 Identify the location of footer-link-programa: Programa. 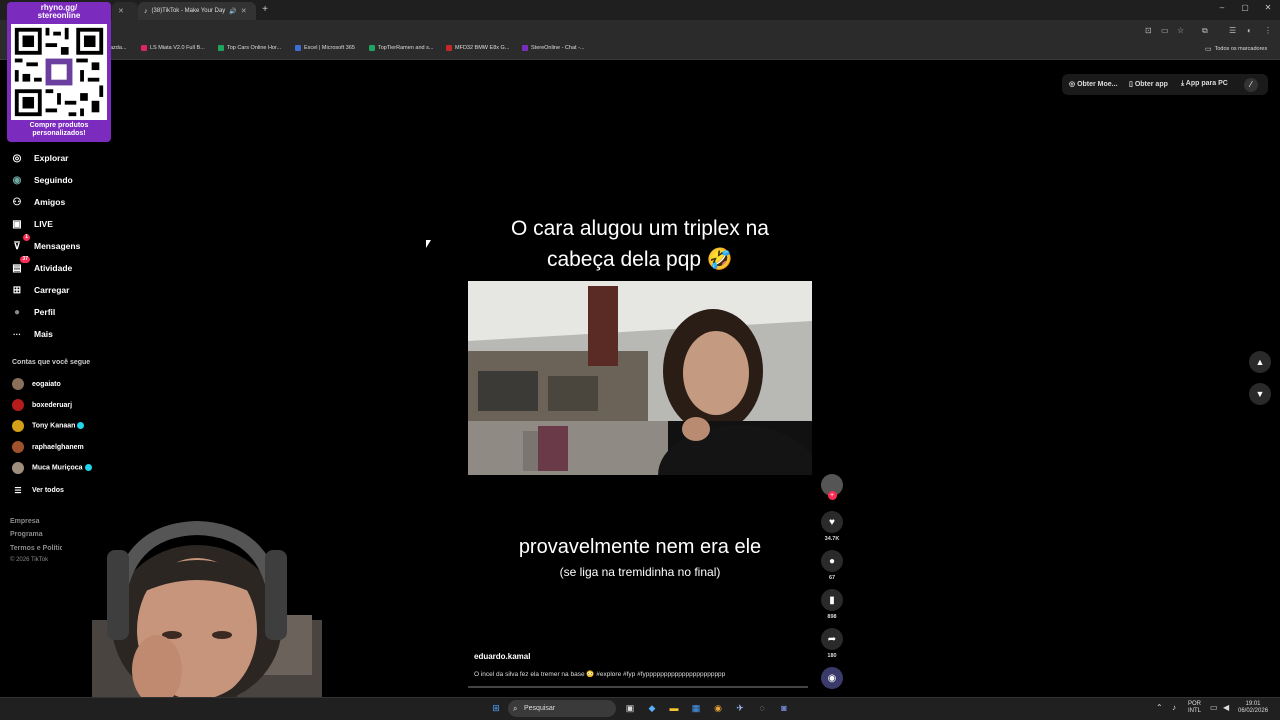
(26, 534).